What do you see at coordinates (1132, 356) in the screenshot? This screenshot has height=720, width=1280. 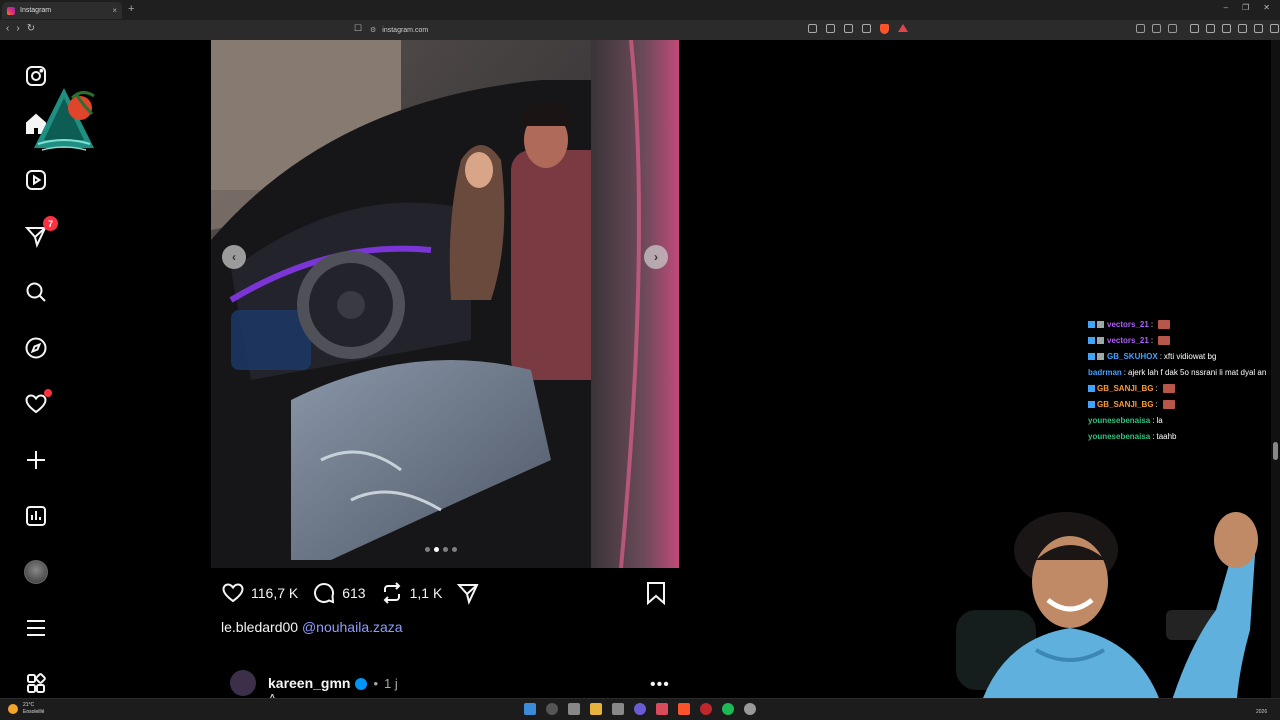 I see `chat-username: GB_SKUHOX` at bounding box center [1132, 356].